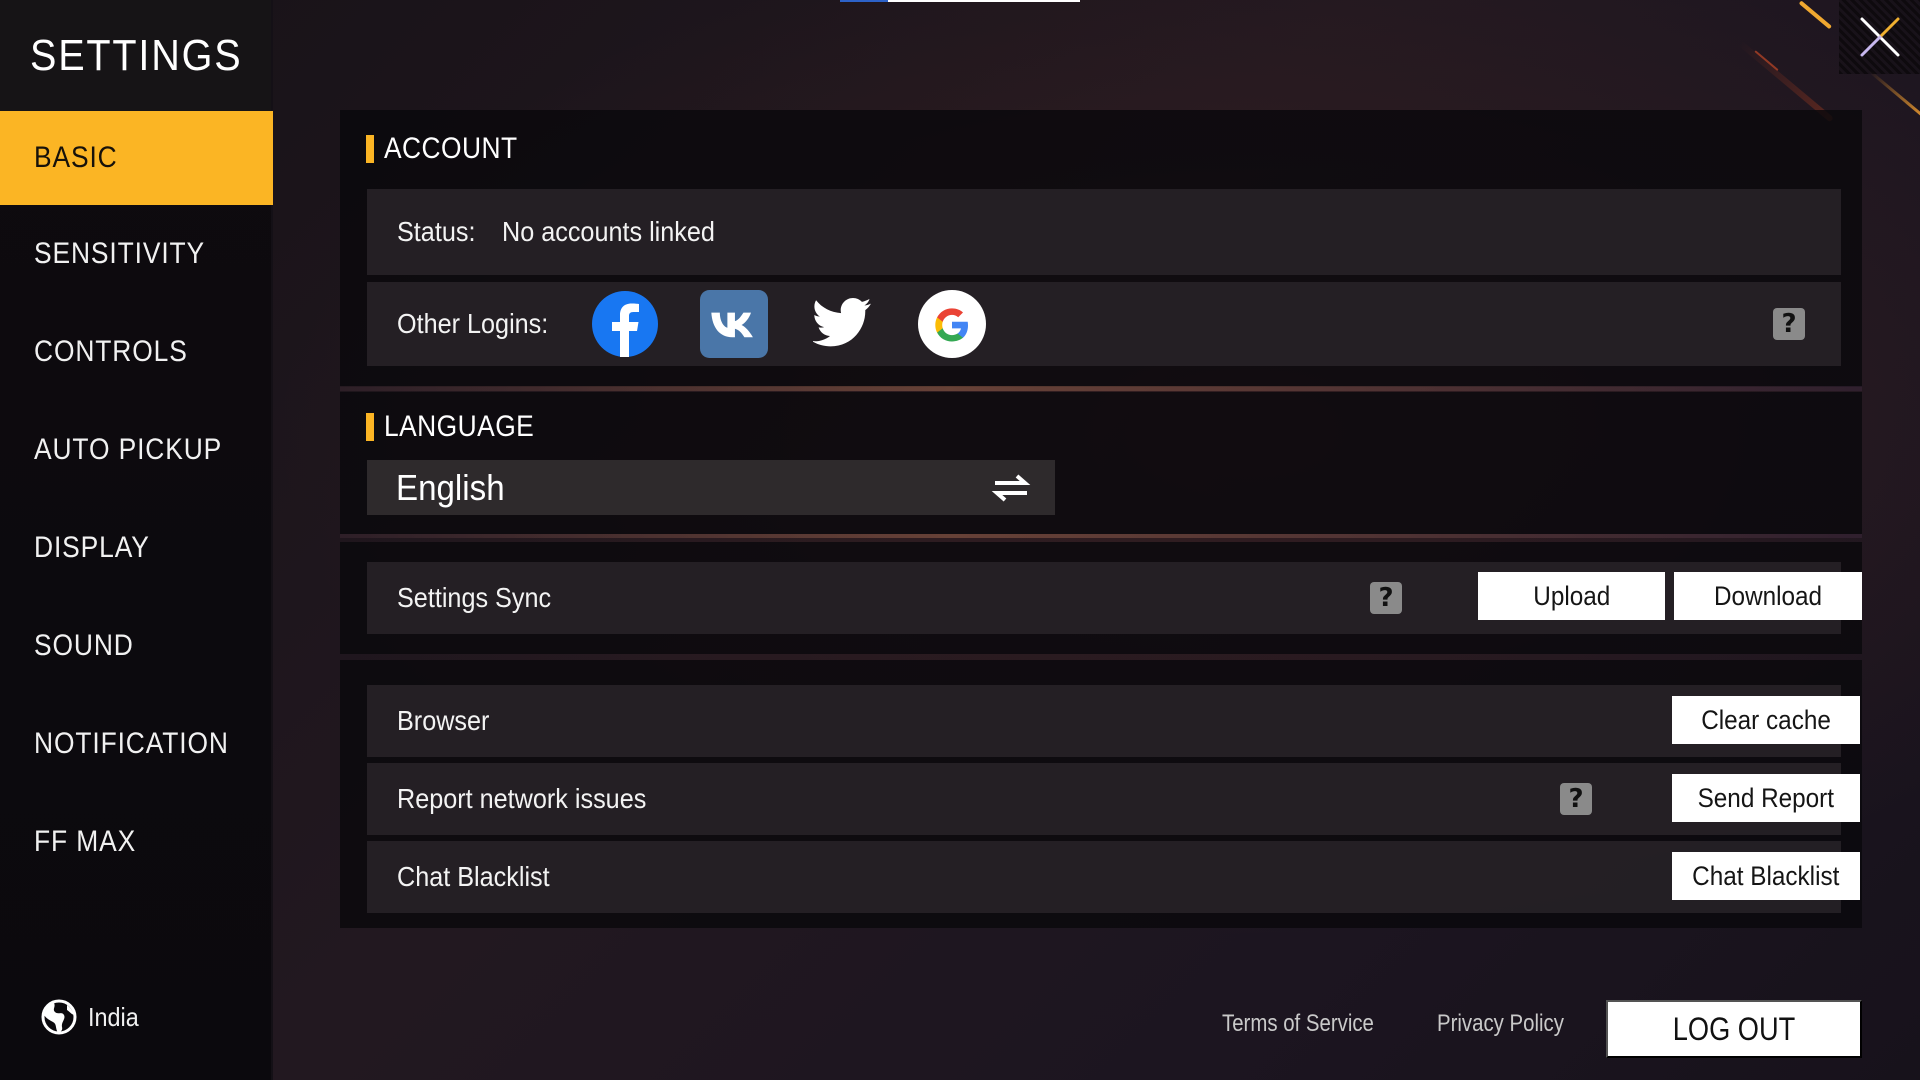 Image resolution: width=1920 pixels, height=1080 pixels. Describe the element at coordinates (136, 158) in the screenshot. I see `sidebar-item-basic: BASIC` at that location.